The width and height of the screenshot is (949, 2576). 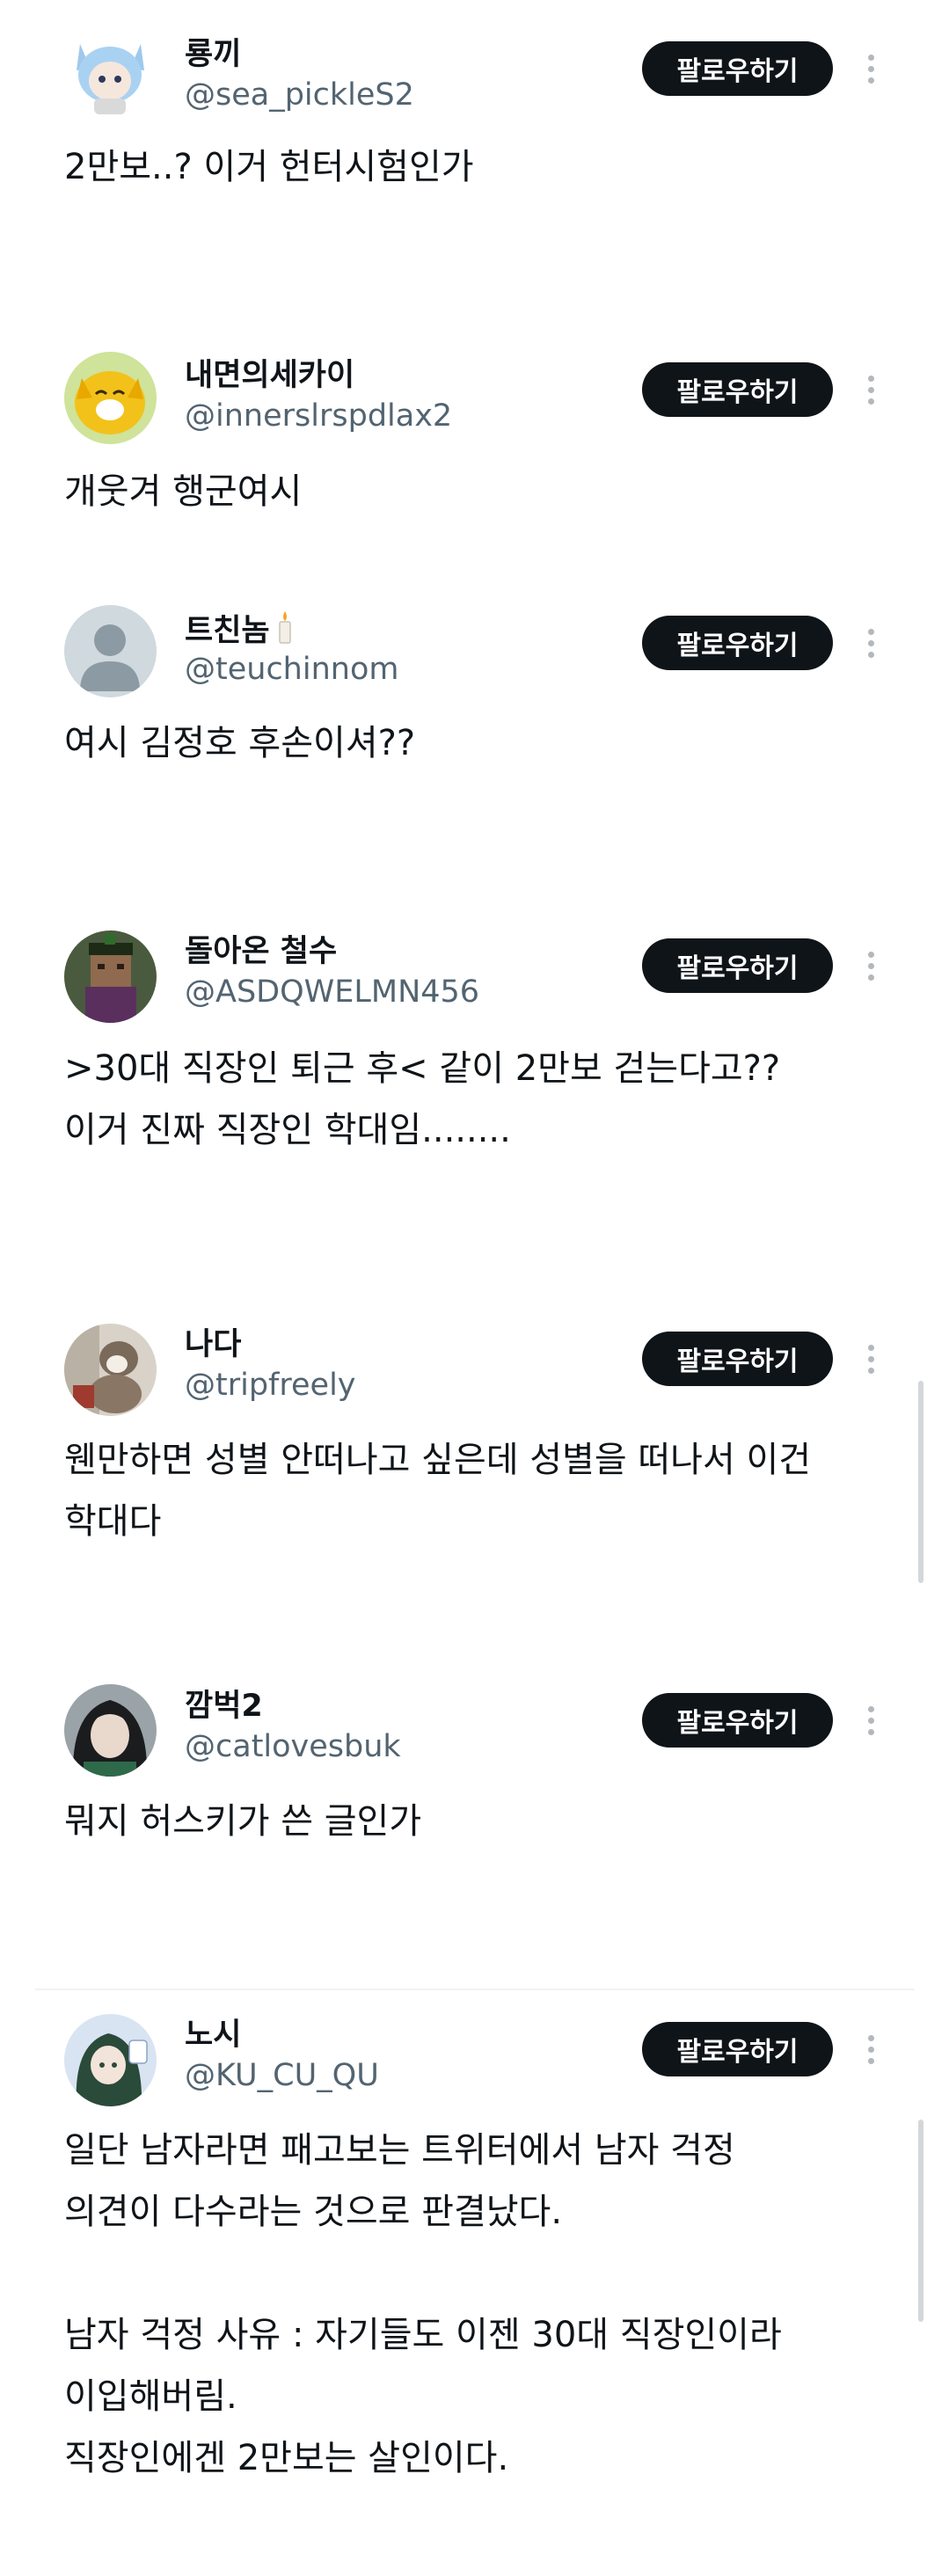 I want to click on default-avatar-icon, so click(x=110, y=651).